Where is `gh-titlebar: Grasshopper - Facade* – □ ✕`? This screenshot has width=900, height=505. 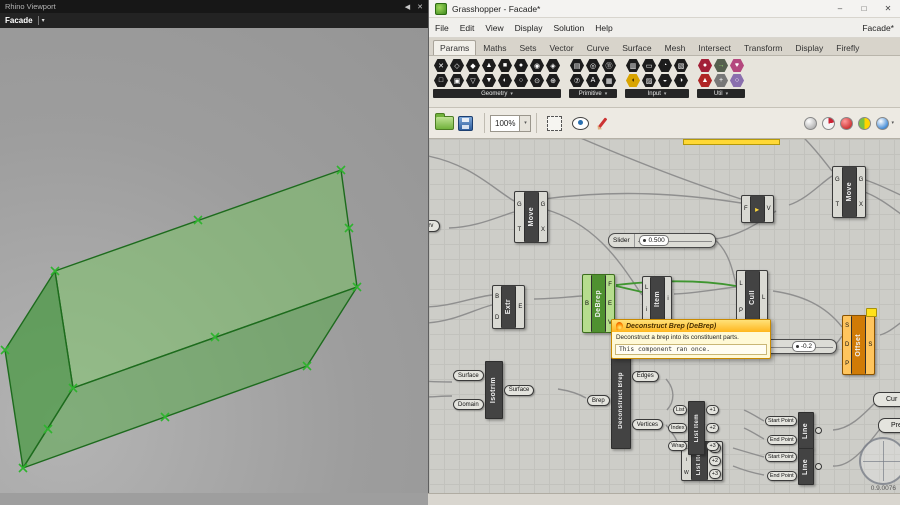
gh-titlebar: Grasshopper - Facade* – □ ✕ is located at coordinates (664, 9).